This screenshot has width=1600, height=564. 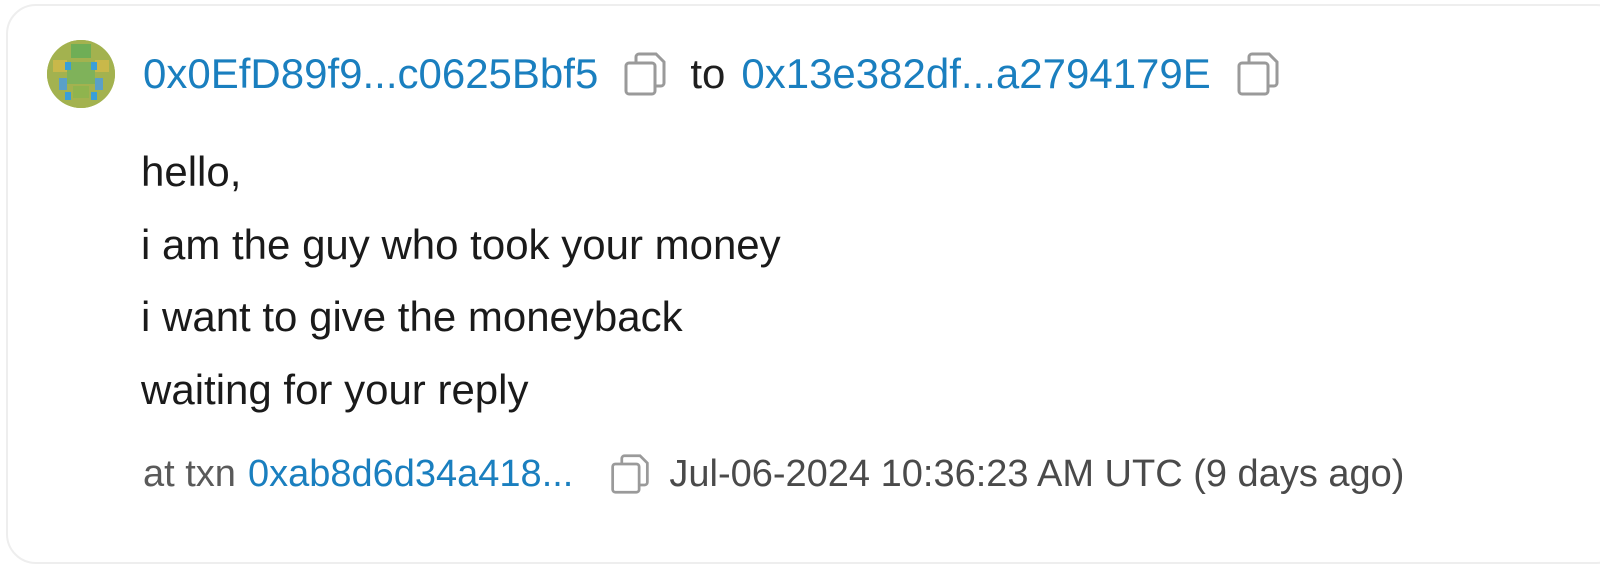 I want to click on to-label: to, so click(x=708, y=73).